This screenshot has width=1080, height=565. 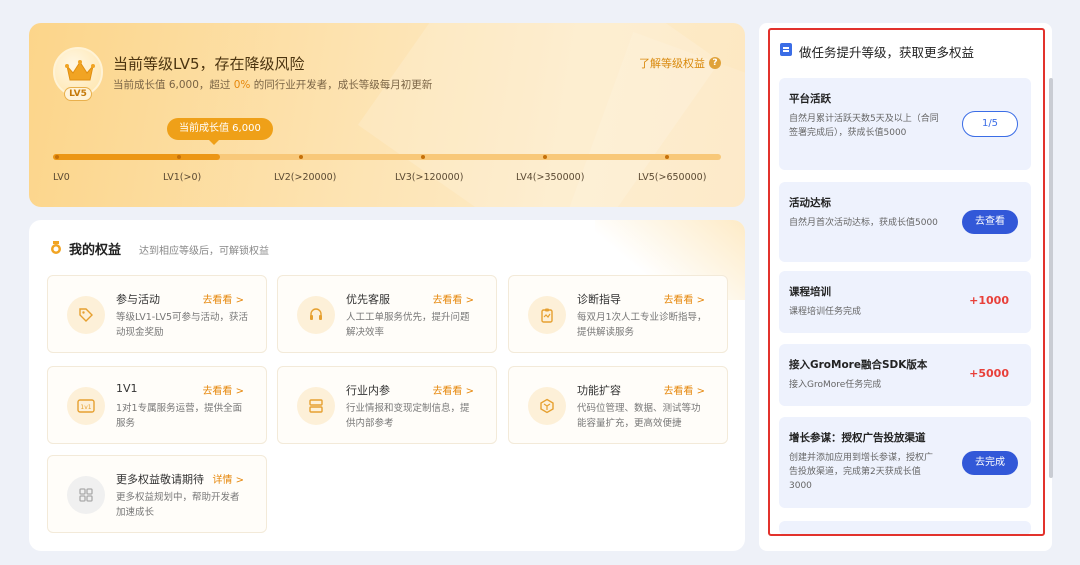 I want to click on level-badge-label: LV5, so click(x=78, y=94).